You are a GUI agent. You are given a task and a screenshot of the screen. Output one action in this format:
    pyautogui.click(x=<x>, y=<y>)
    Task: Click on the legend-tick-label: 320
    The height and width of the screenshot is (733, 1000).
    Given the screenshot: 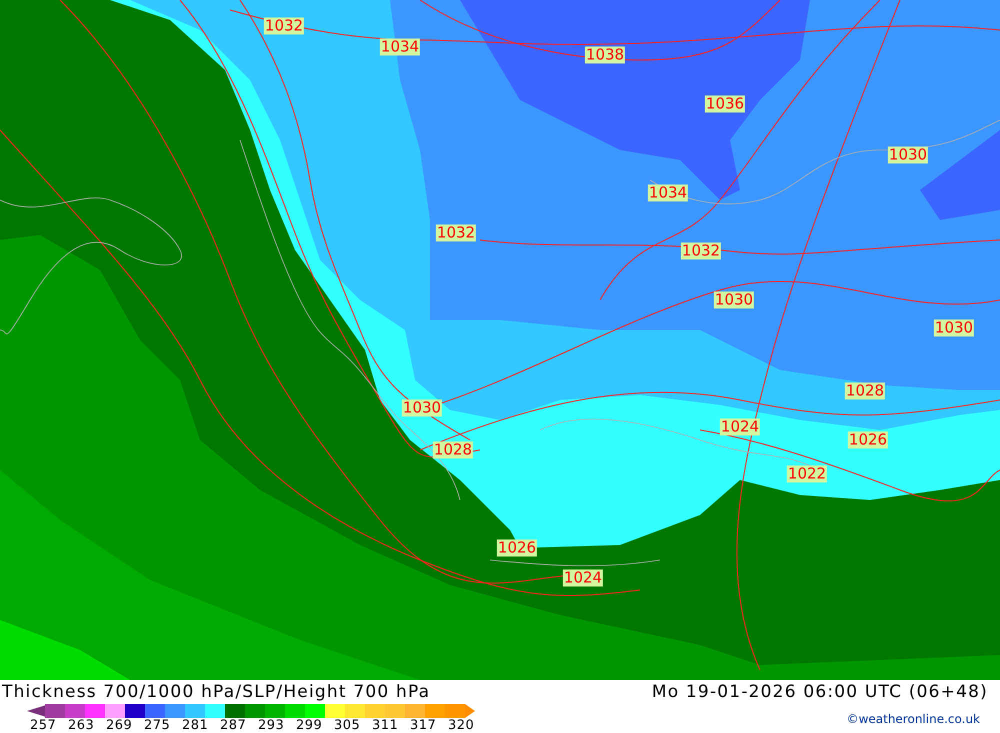 What is the action you would take?
    pyautogui.click(x=462, y=725)
    